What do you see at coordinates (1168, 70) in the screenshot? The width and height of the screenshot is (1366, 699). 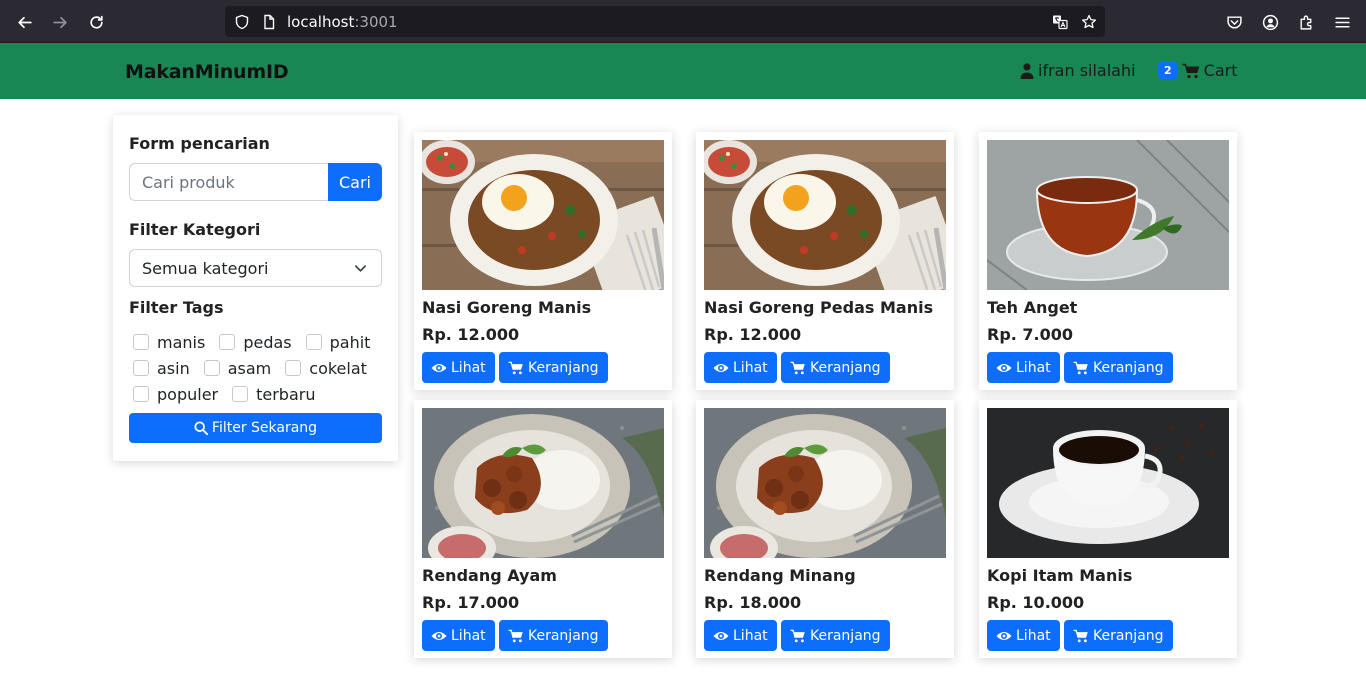 I see `cart-count-badge: 2` at bounding box center [1168, 70].